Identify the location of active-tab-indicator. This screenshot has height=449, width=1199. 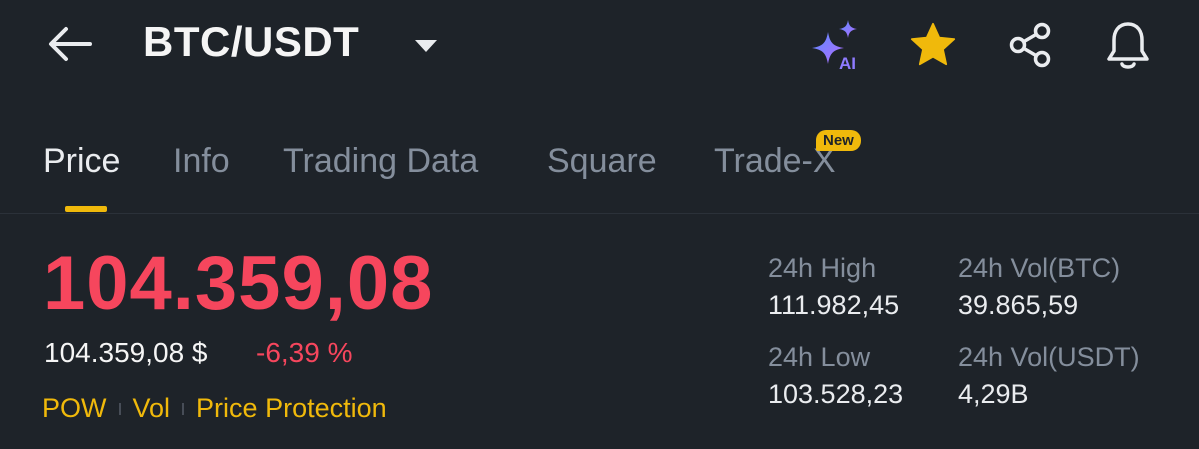
(86, 209).